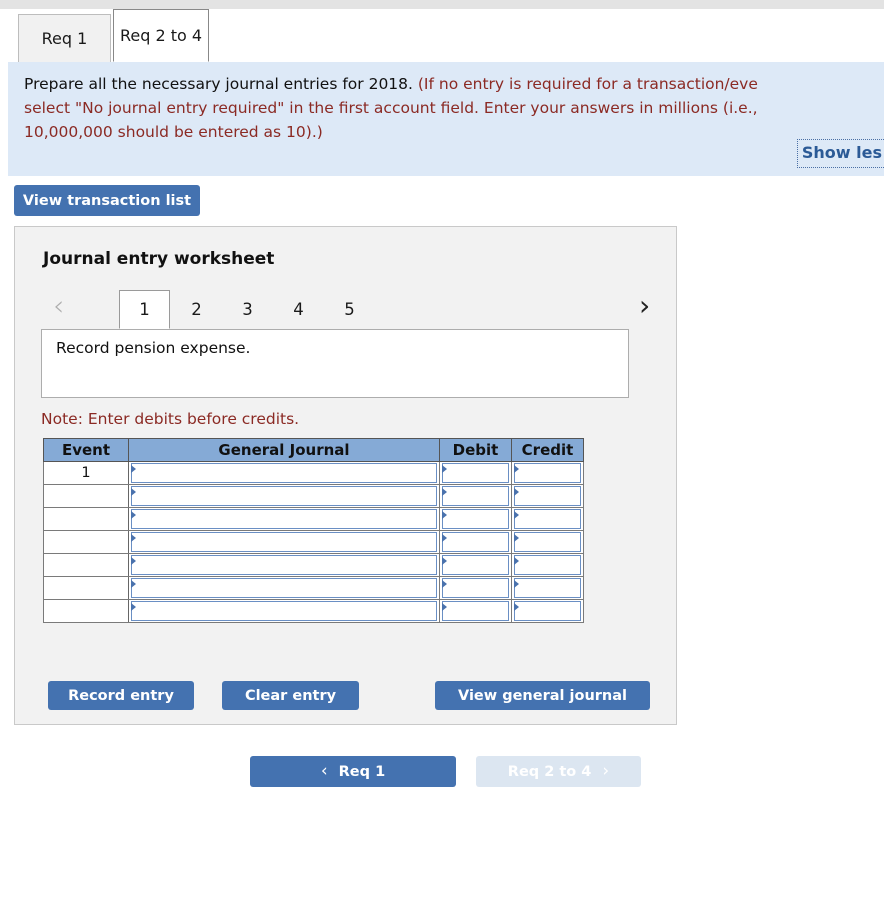 This screenshot has width=884, height=922. Describe the element at coordinates (442, 4) in the screenshot. I see `top-gray-strip` at that location.